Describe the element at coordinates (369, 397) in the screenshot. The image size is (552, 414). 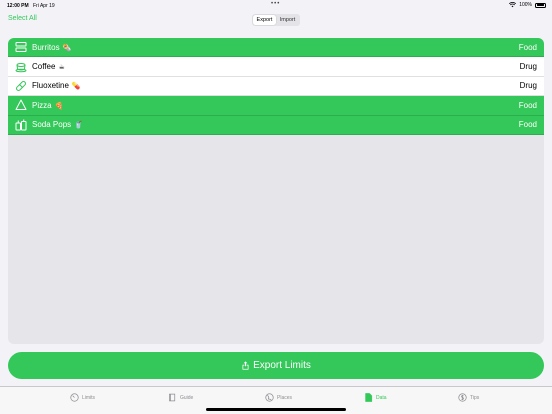
I see `document-icon` at that location.